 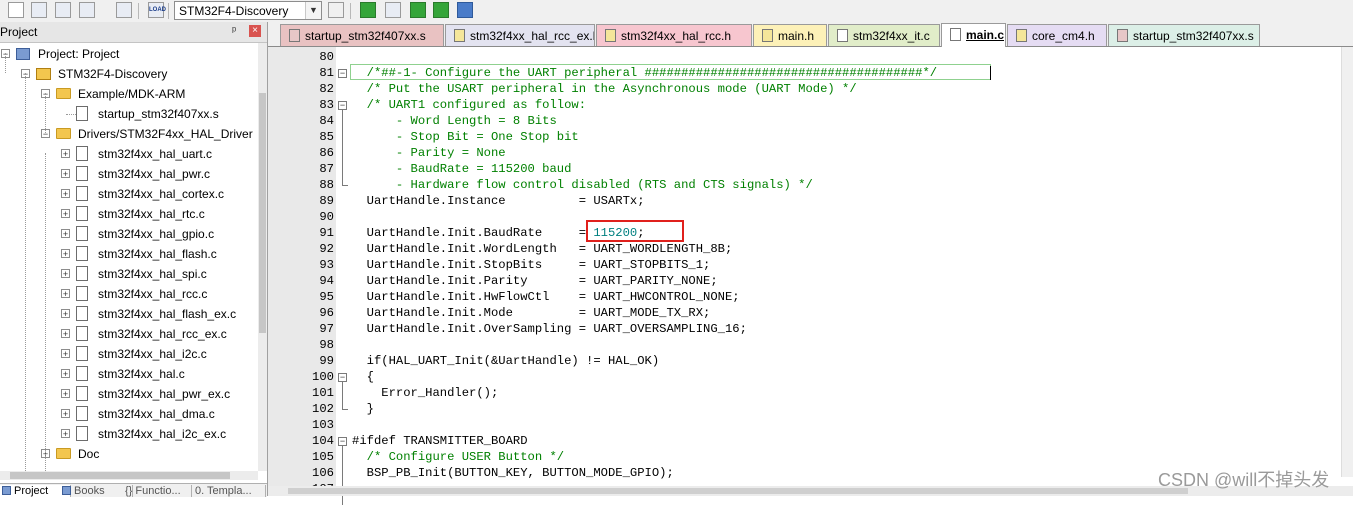 I want to click on tree-file-item: + stm32f4xx_hal_rcc_ex.c, so click(x=129, y=334).